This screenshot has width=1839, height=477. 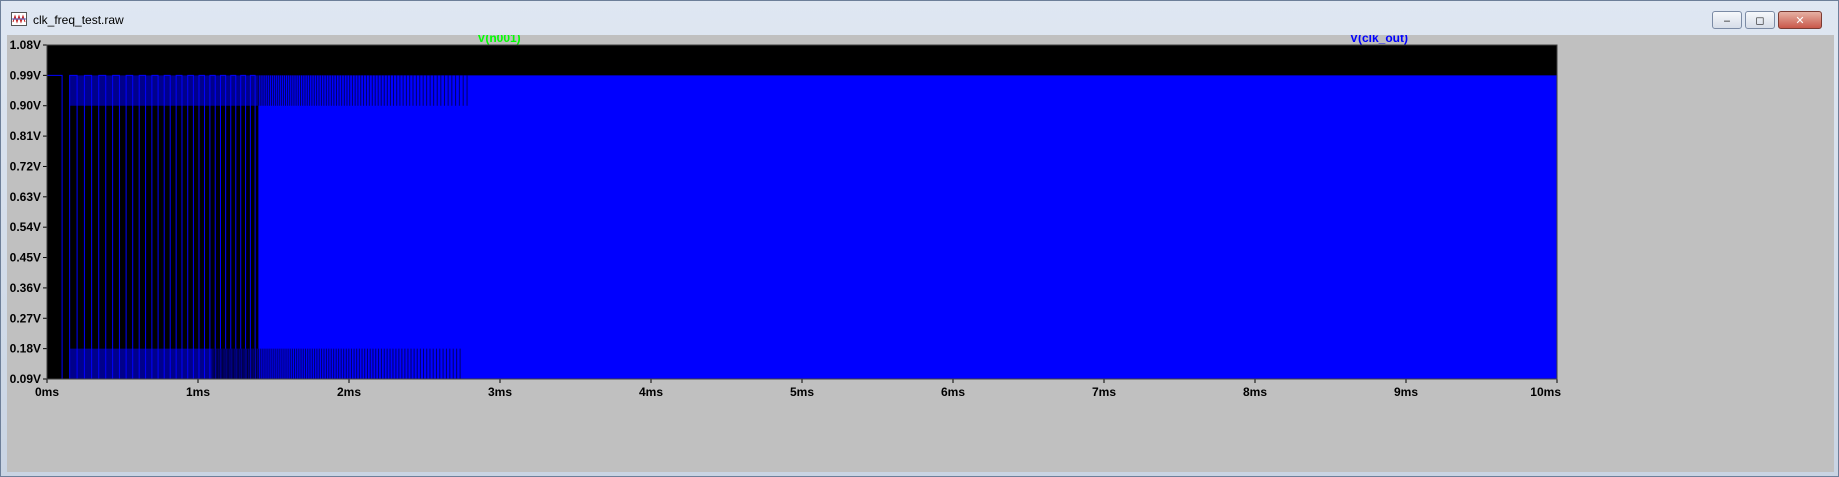 What do you see at coordinates (25, 75) in the screenshot?
I see `y-tick-label: 0.99V` at bounding box center [25, 75].